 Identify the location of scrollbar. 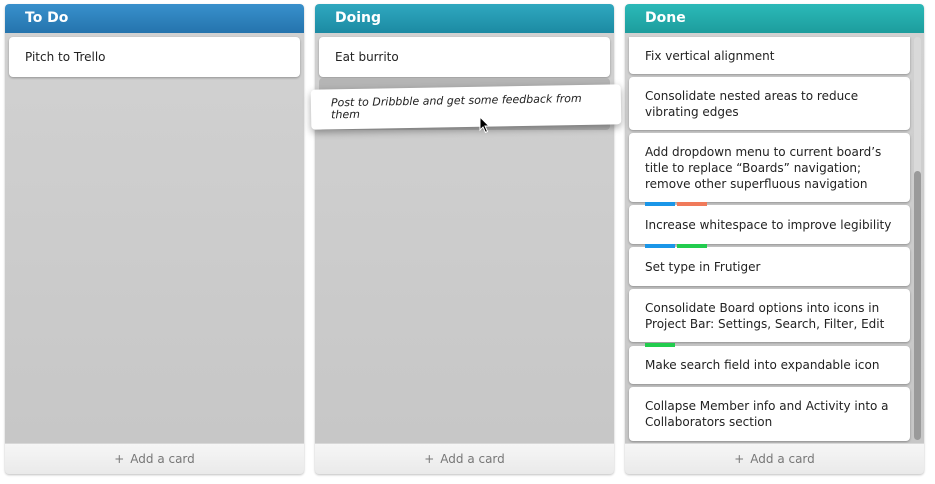
(917, 238).